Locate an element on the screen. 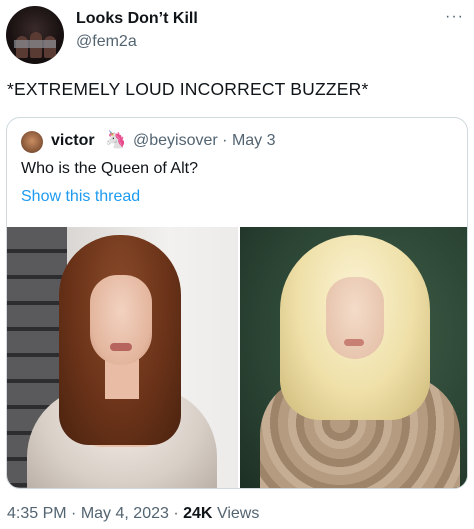 The height and width of the screenshot is (529, 474). views-count: 24K is located at coordinates (198, 513).